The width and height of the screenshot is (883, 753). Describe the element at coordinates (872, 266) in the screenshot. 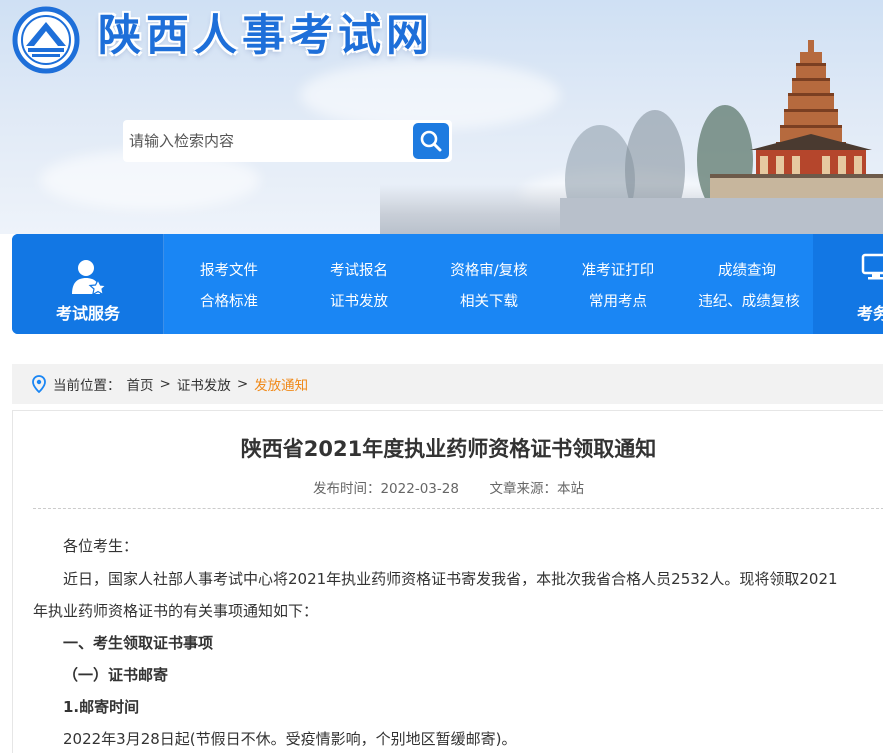

I see `monitor-icon` at that location.